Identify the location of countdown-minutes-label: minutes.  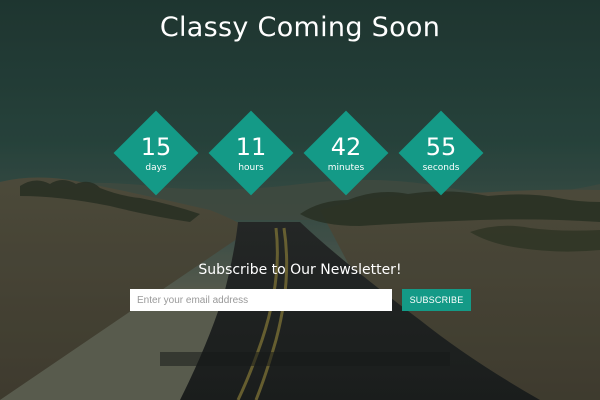
(346, 168).